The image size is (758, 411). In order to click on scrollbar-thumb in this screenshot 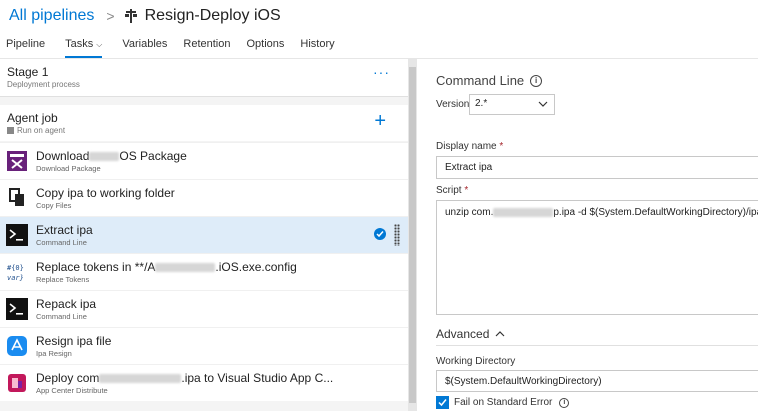, I will do `click(412, 235)`.